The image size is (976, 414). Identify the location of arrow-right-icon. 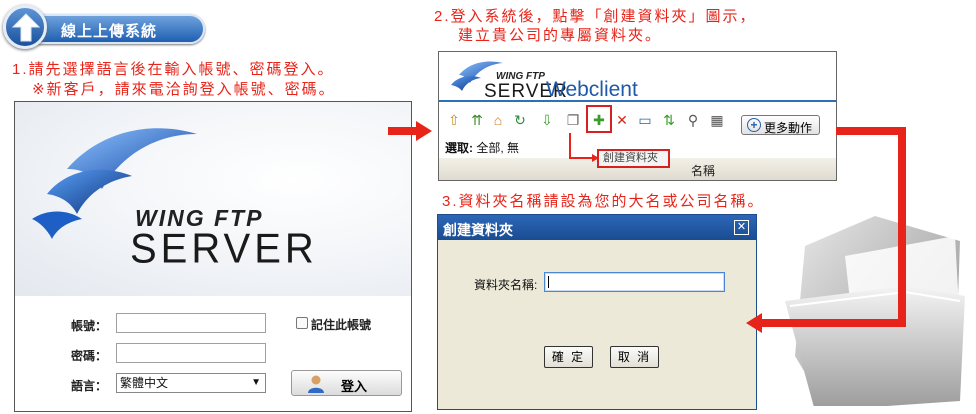
(410, 131).